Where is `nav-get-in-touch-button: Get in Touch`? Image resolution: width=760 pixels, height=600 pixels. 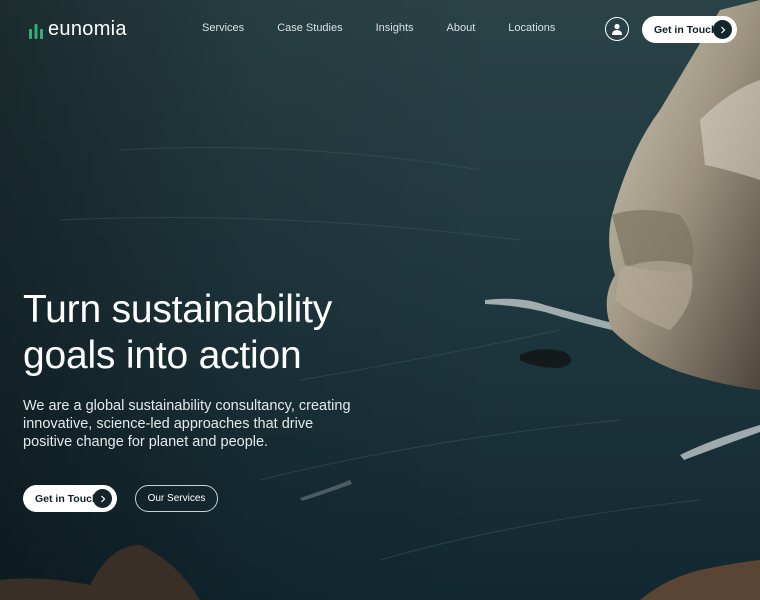 nav-get-in-touch-button: Get in Touch is located at coordinates (689, 29).